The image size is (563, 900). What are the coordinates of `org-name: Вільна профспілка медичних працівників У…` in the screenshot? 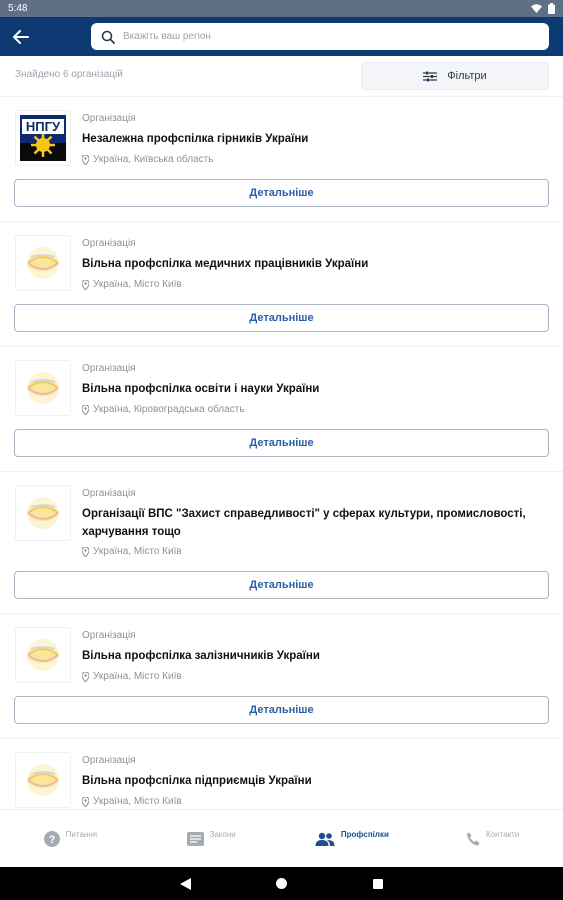 It's located at (225, 264).